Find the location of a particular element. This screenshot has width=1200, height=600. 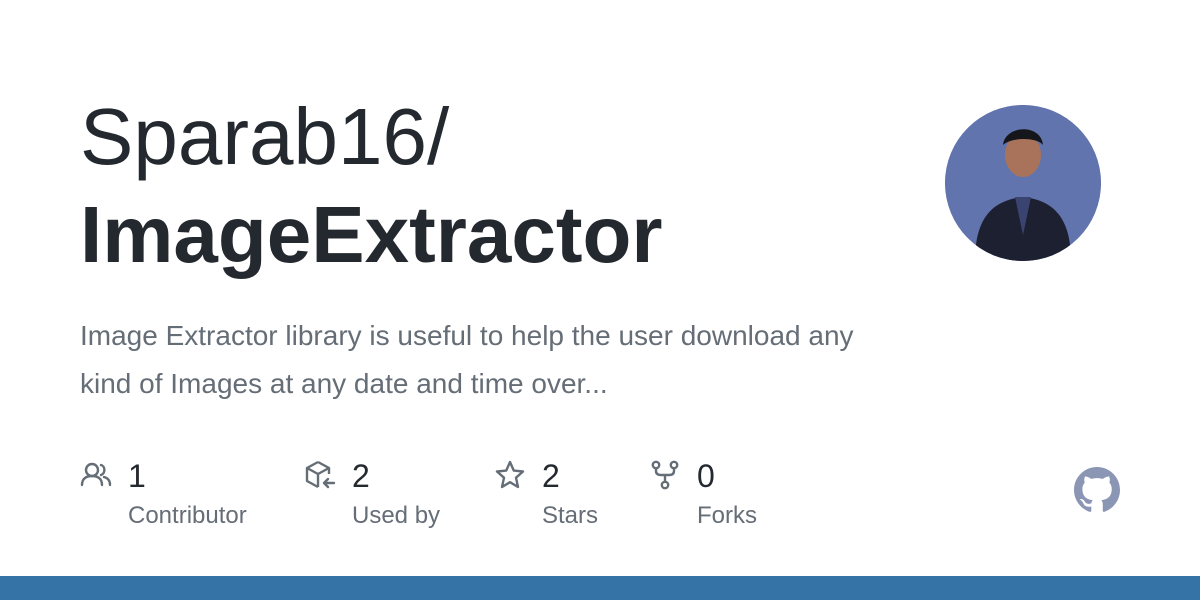

stat-value: 1 is located at coordinates (137, 476).